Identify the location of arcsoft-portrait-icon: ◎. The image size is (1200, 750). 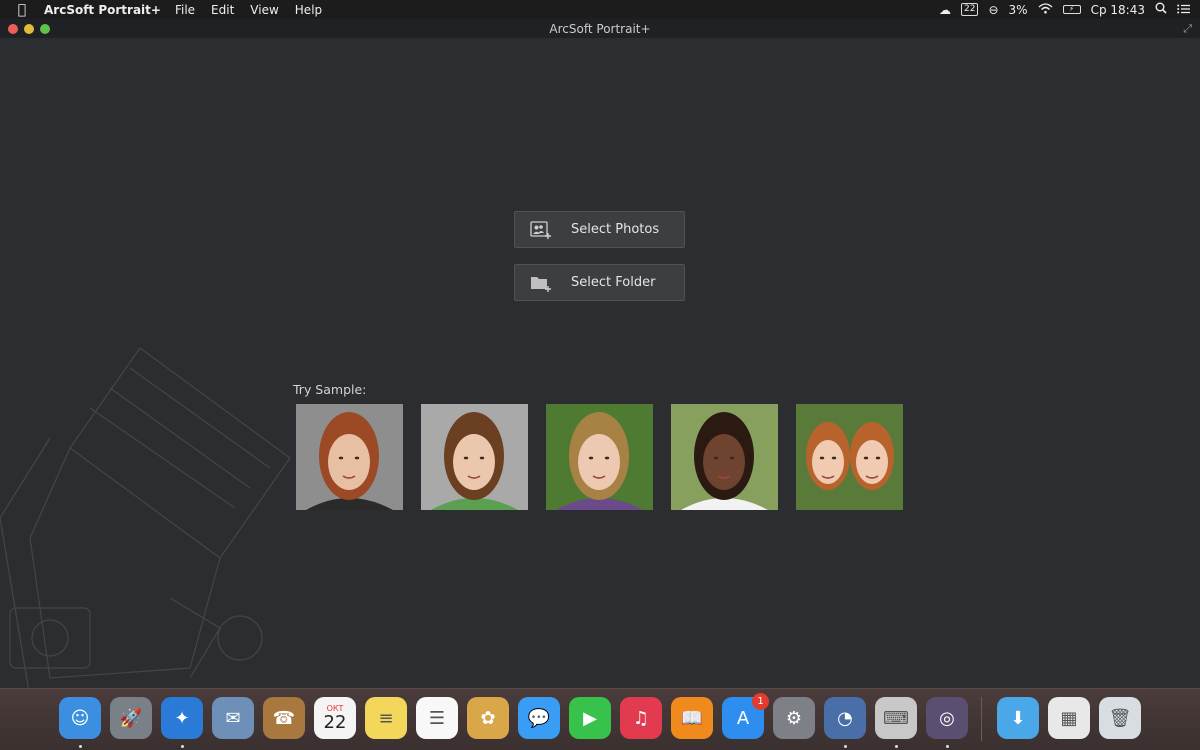
(947, 718).